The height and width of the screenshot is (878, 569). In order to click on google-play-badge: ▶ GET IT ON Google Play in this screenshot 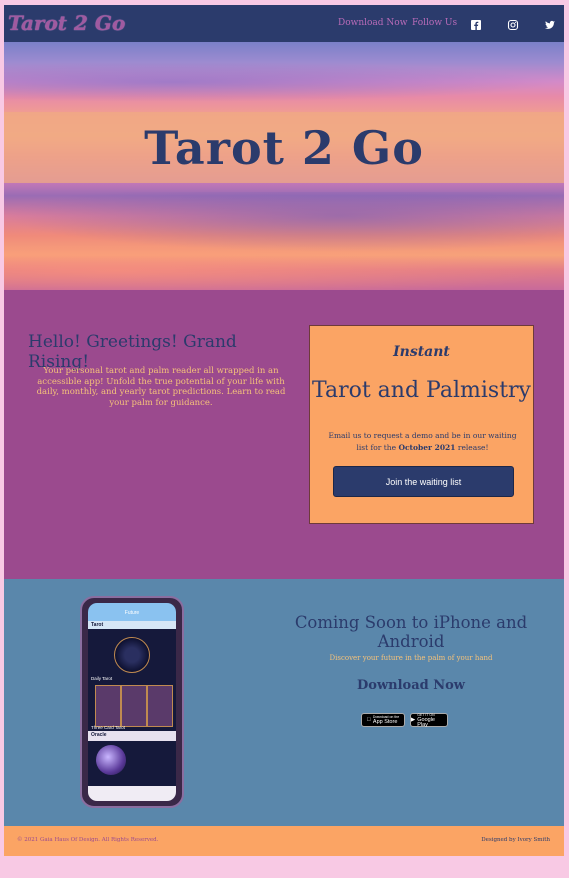, I will do `click(429, 720)`.